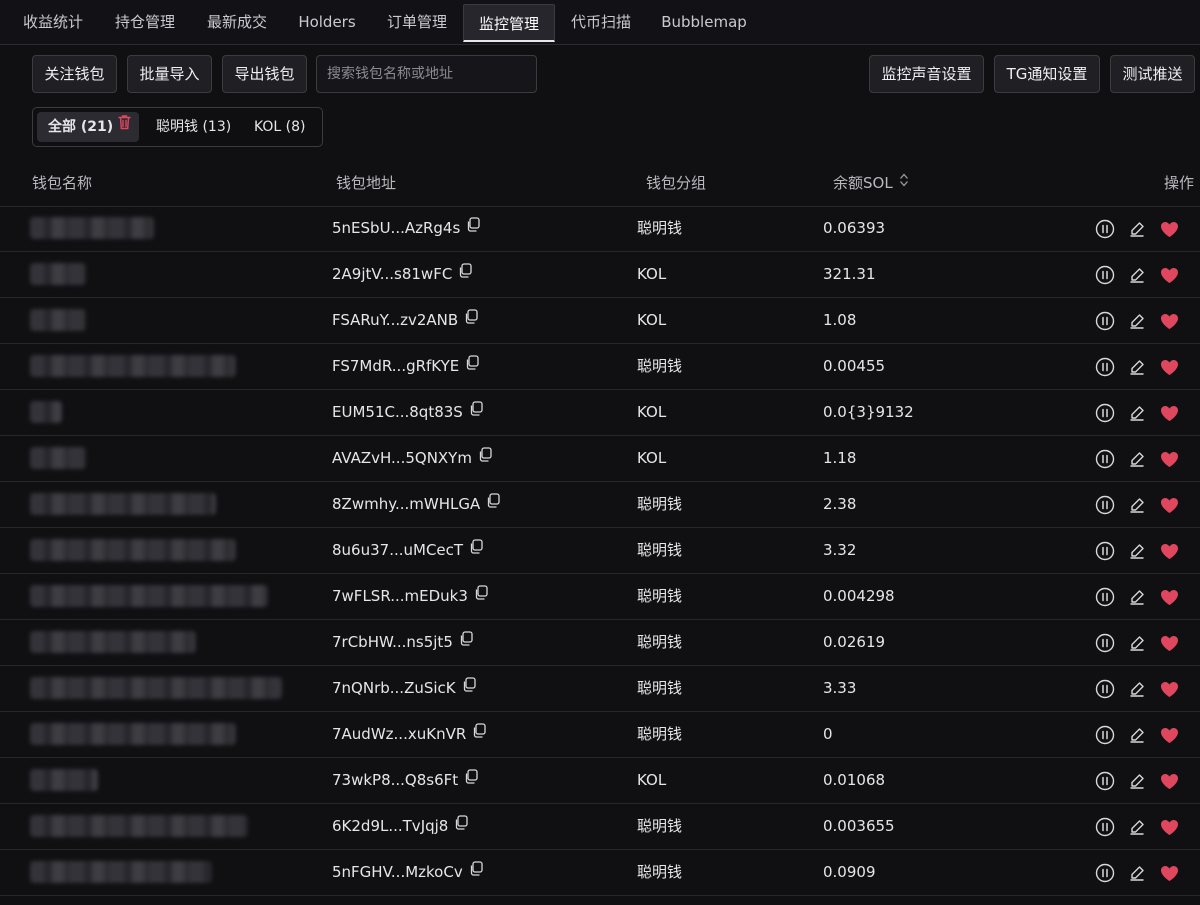 The image size is (1200, 905). I want to click on test-push-button: 测试推送, so click(1152, 74).